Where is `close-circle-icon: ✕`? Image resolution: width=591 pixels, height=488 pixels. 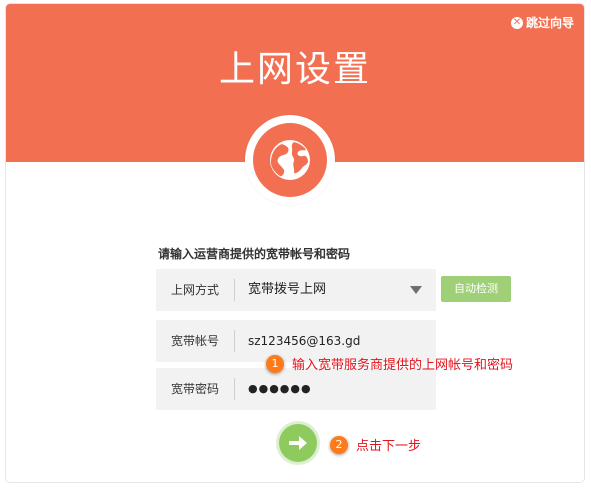 close-circle-icon: ✕ is located at coordinates (516, 22).